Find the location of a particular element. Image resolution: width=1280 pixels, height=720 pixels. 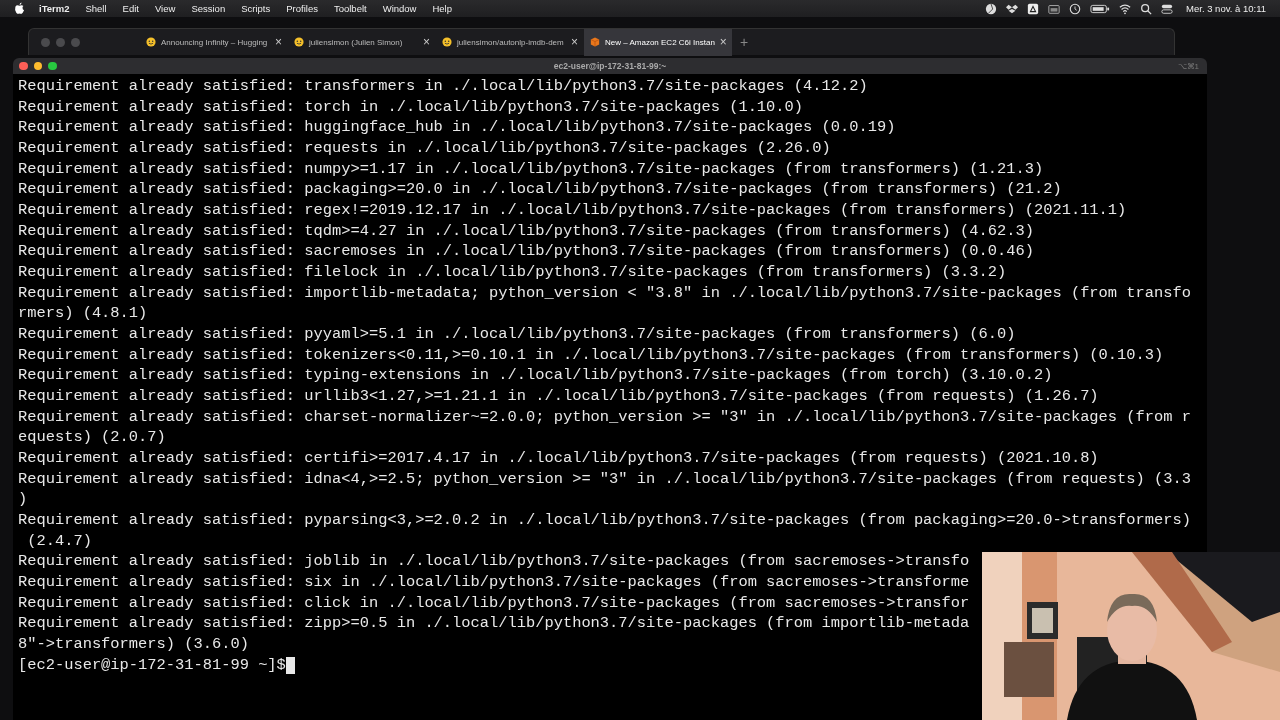

cube-favicon-icon is located at coordinates (595, 42).